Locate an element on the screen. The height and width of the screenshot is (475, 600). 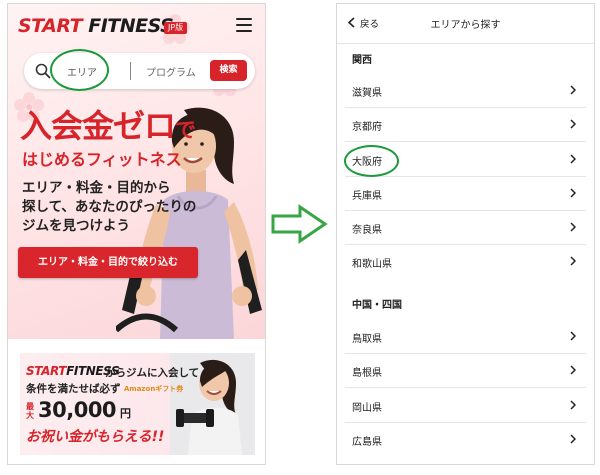
prefecture-row-shimane: 島根県 is located at coordinates (465, 371).